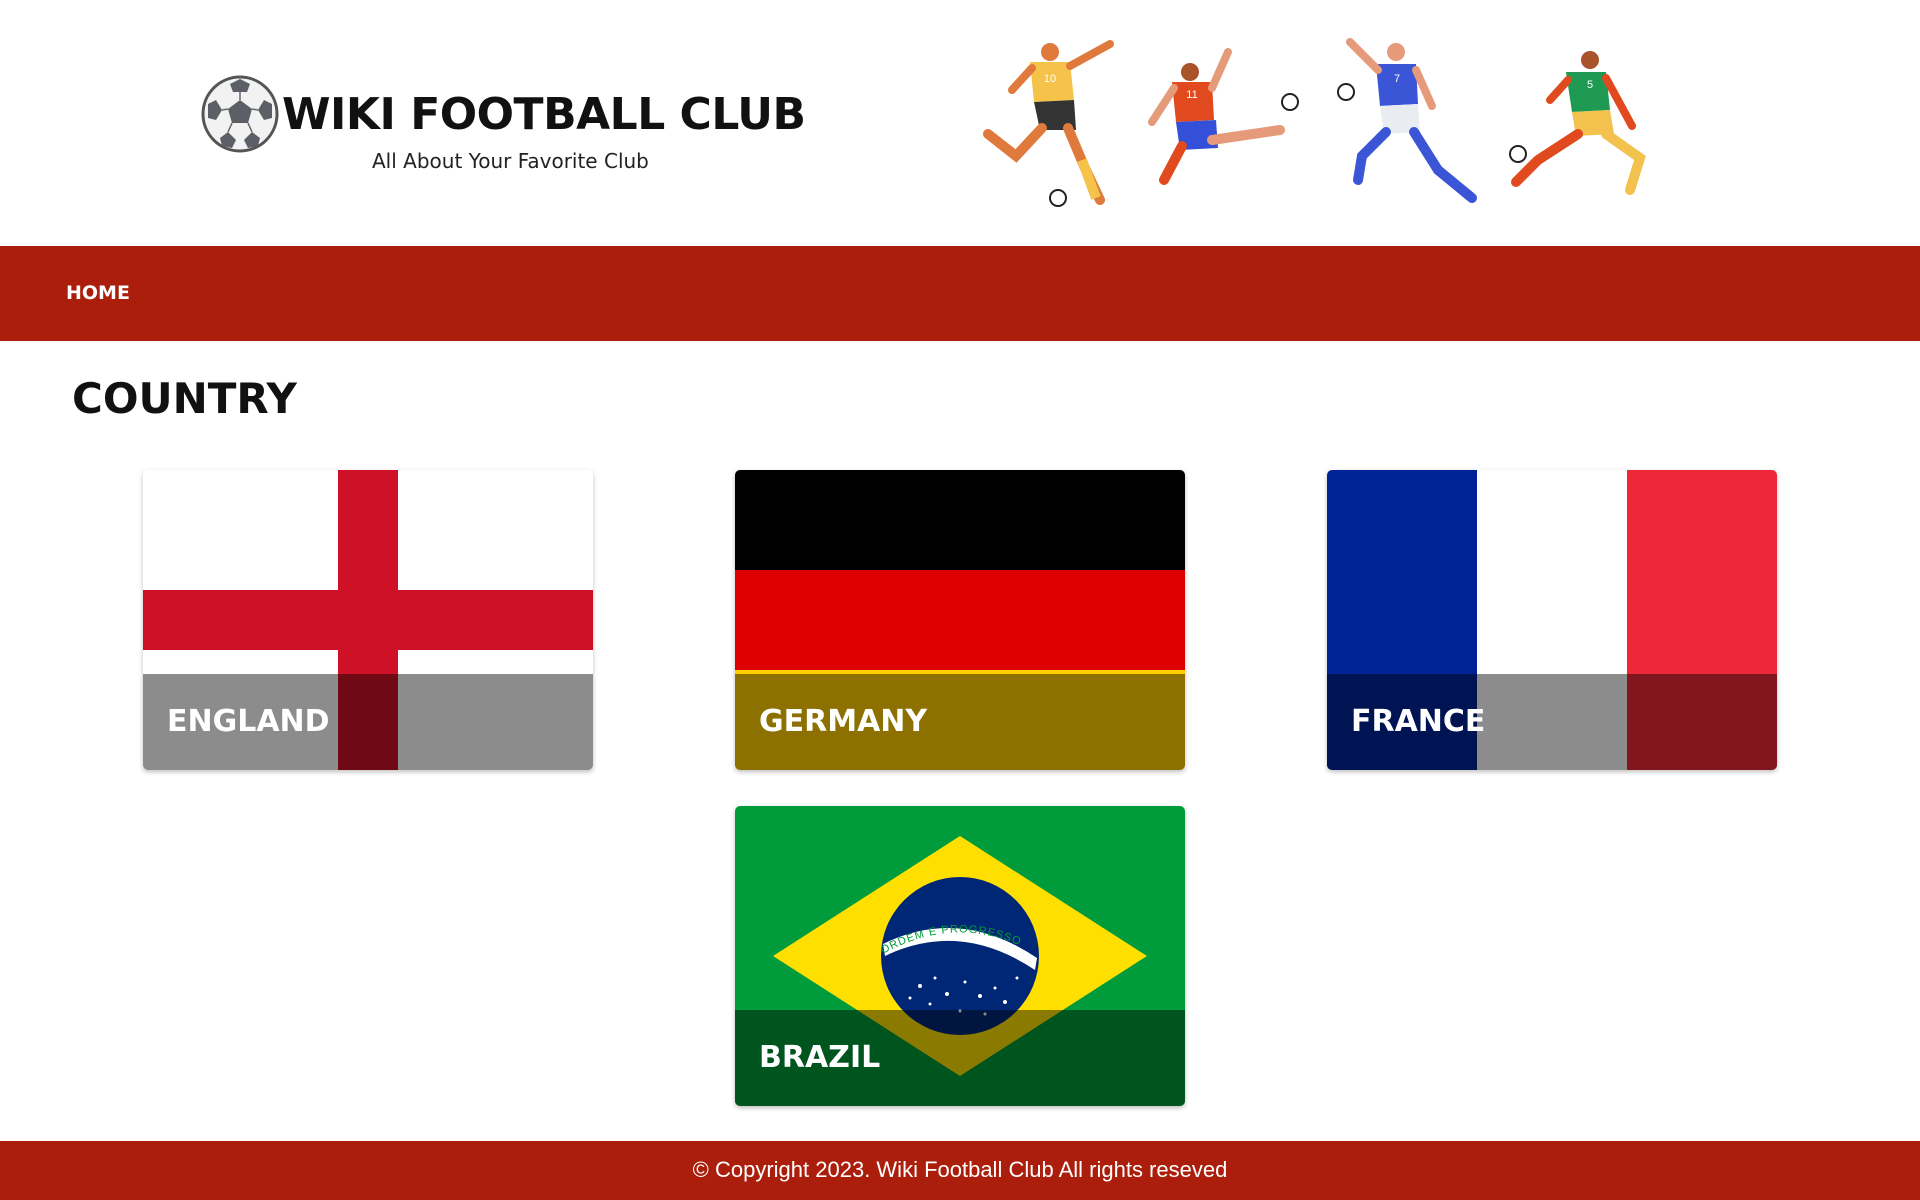 The height and width of the screenshot is (1200, 1920). I want to click on country-card-germany: GERMANY, so click(960, 620).